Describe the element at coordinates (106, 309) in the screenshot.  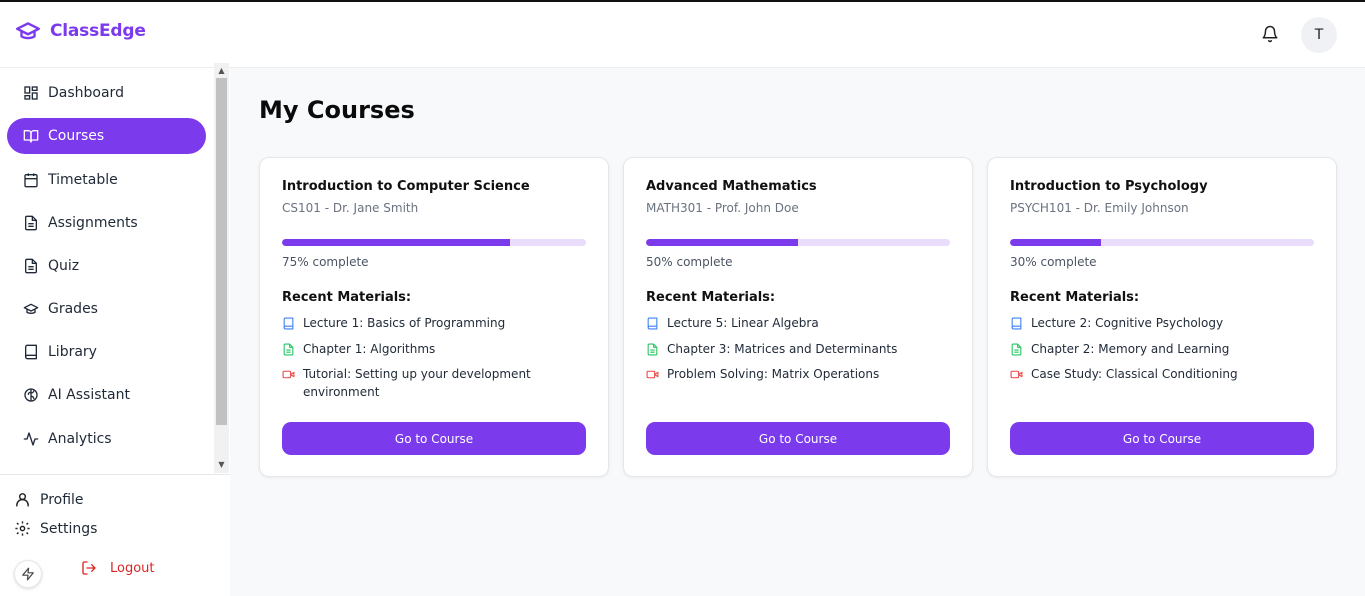
I see `sidebar-item-grades: Grades` at that location.